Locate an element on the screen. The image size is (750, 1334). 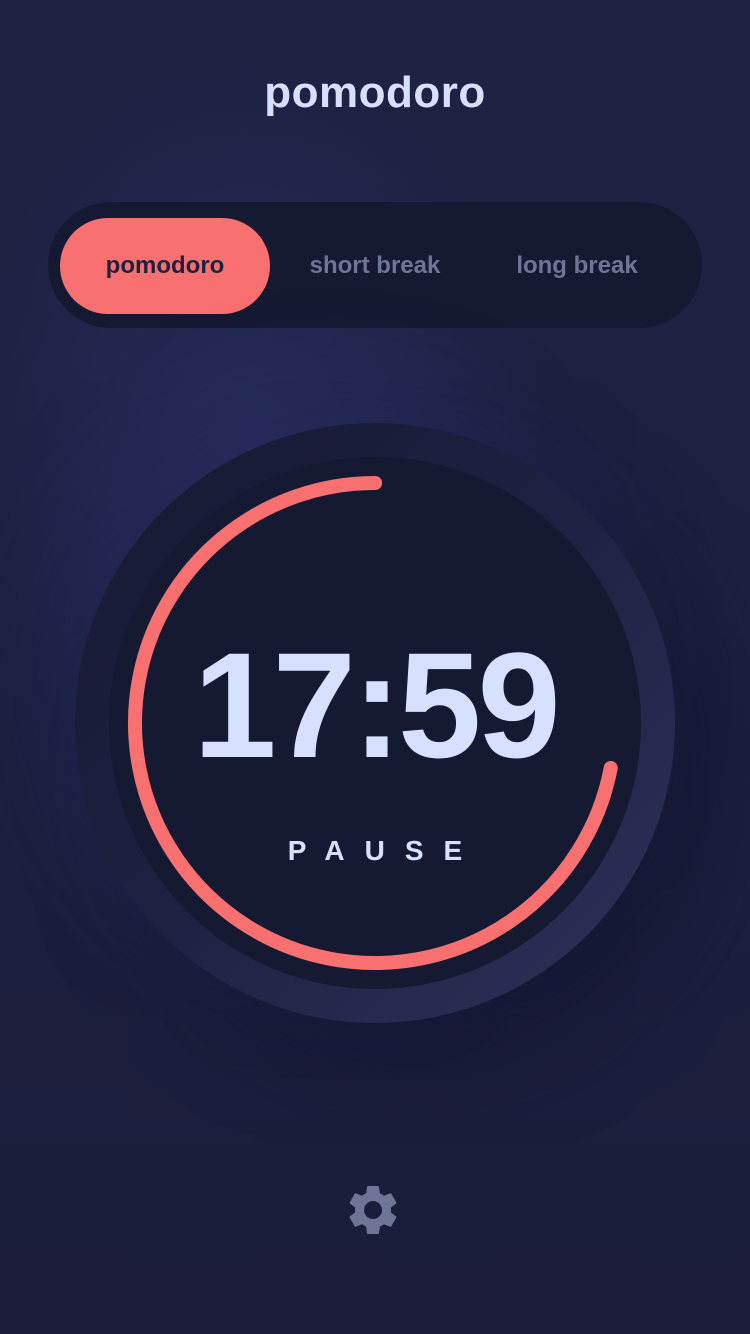
tab-long-break: long break is located at coordinates (577, 266).